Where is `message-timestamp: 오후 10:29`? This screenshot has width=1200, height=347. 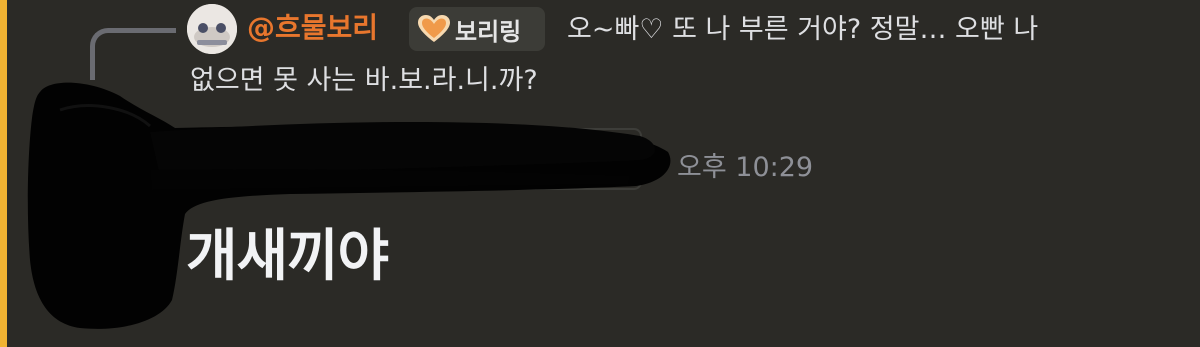 message-timestamp: 오후 10:29 is located at coordinates (745, 167).